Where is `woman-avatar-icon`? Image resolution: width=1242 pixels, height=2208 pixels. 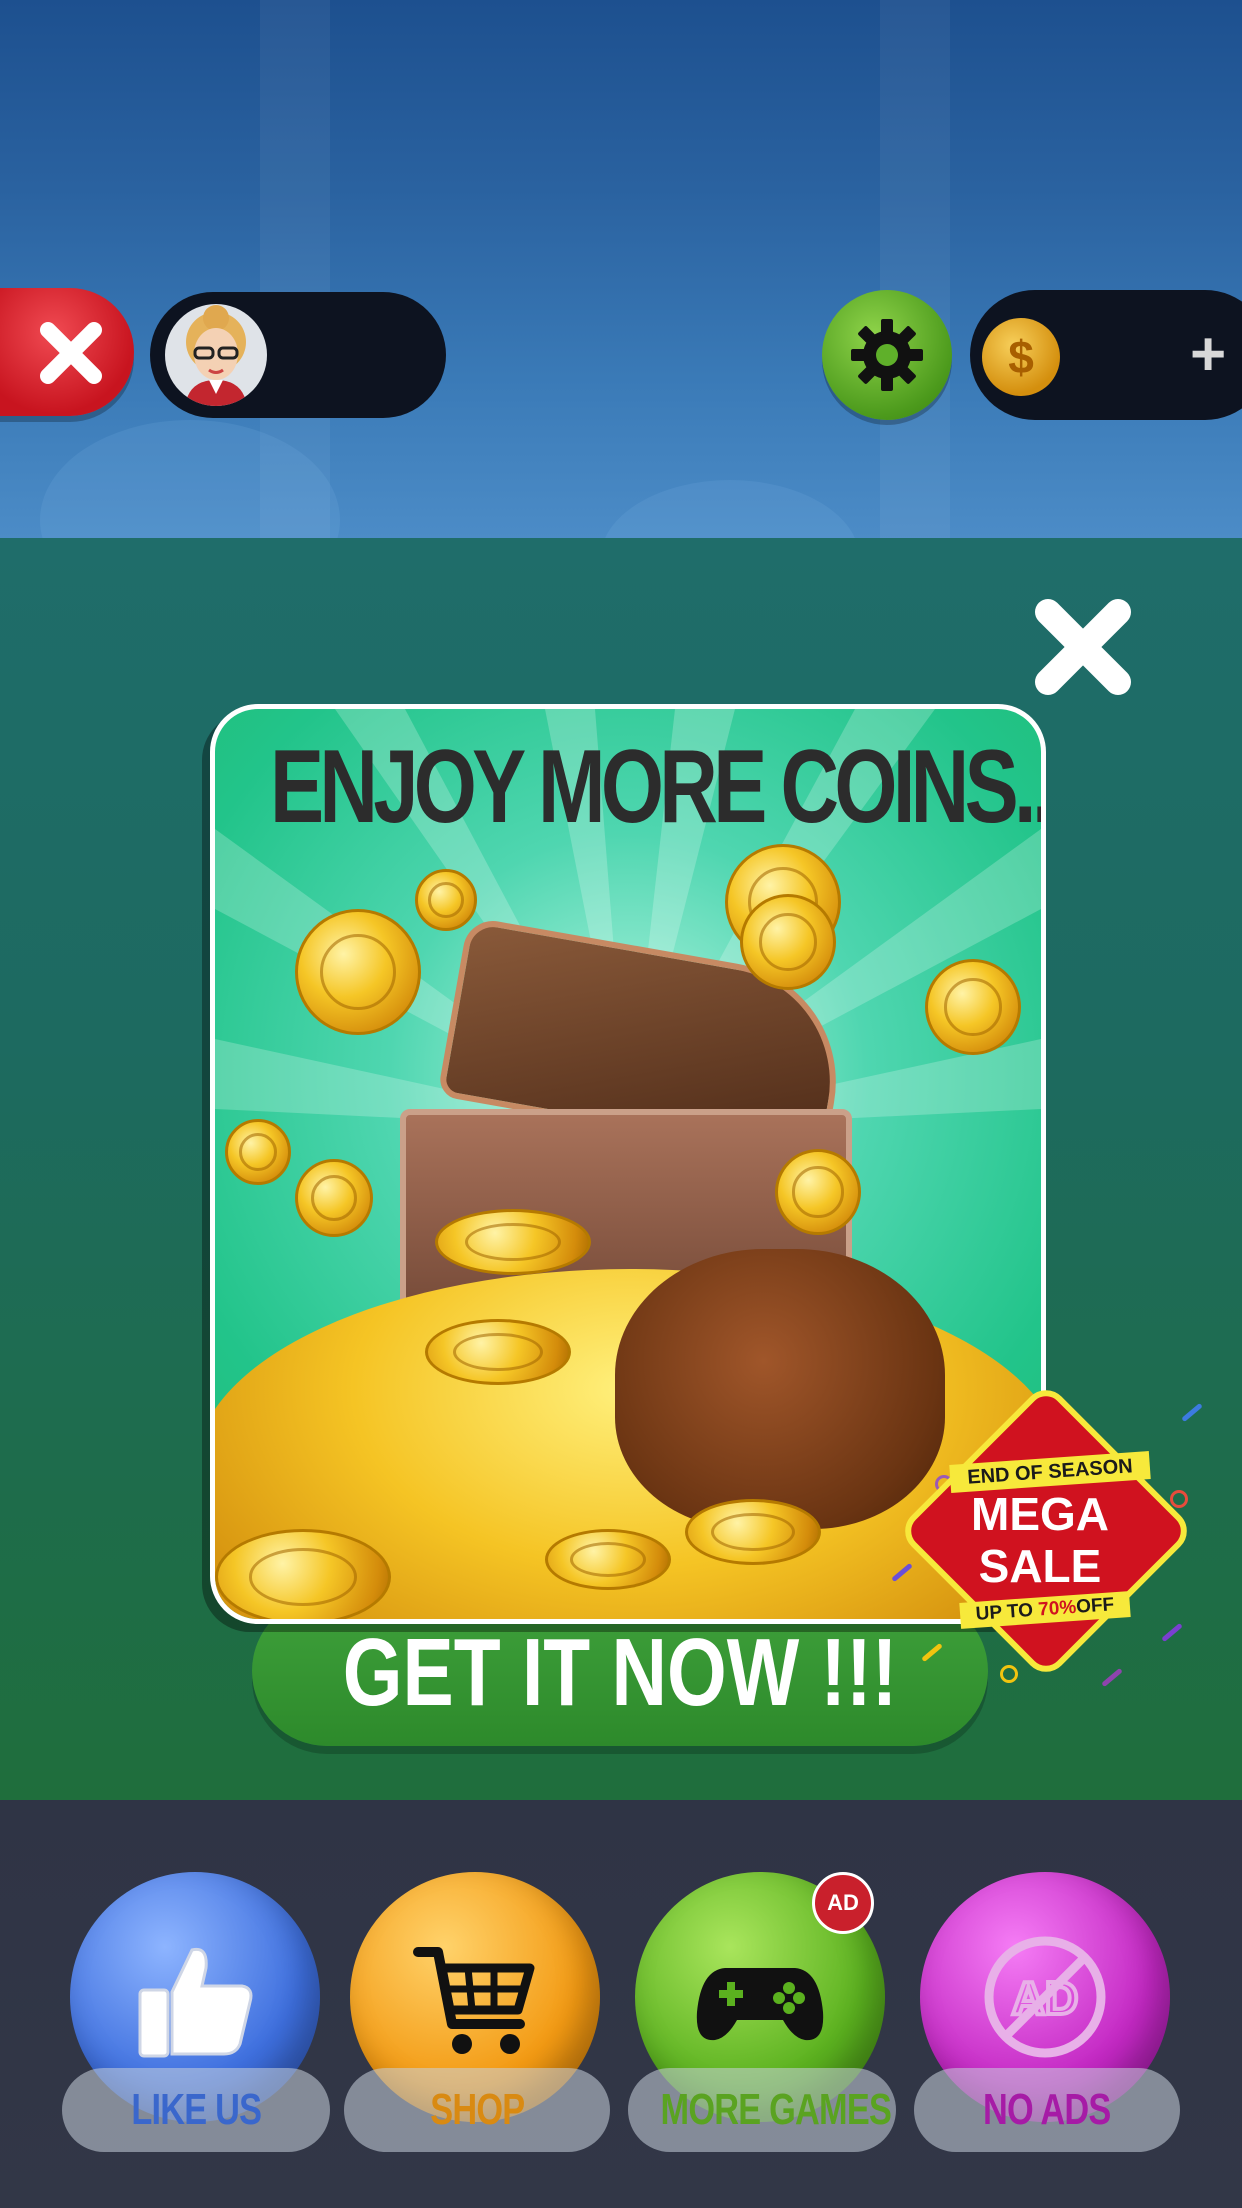 woman-avatar-icon is located at coordinates (216, 355).